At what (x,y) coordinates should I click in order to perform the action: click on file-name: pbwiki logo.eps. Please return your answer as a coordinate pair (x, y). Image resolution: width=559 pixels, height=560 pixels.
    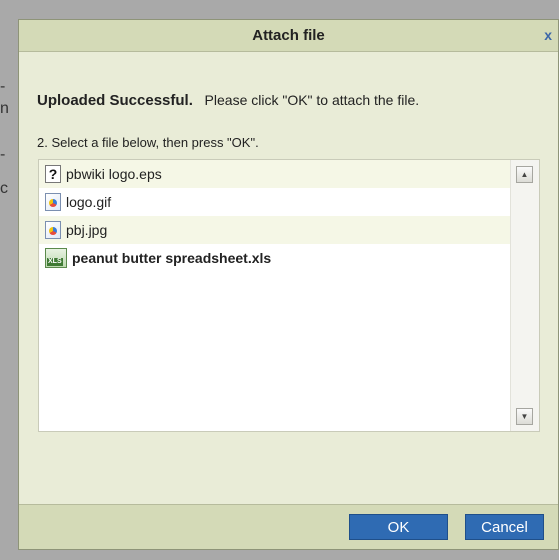
    Looking at the image, I should click on (114, 174).